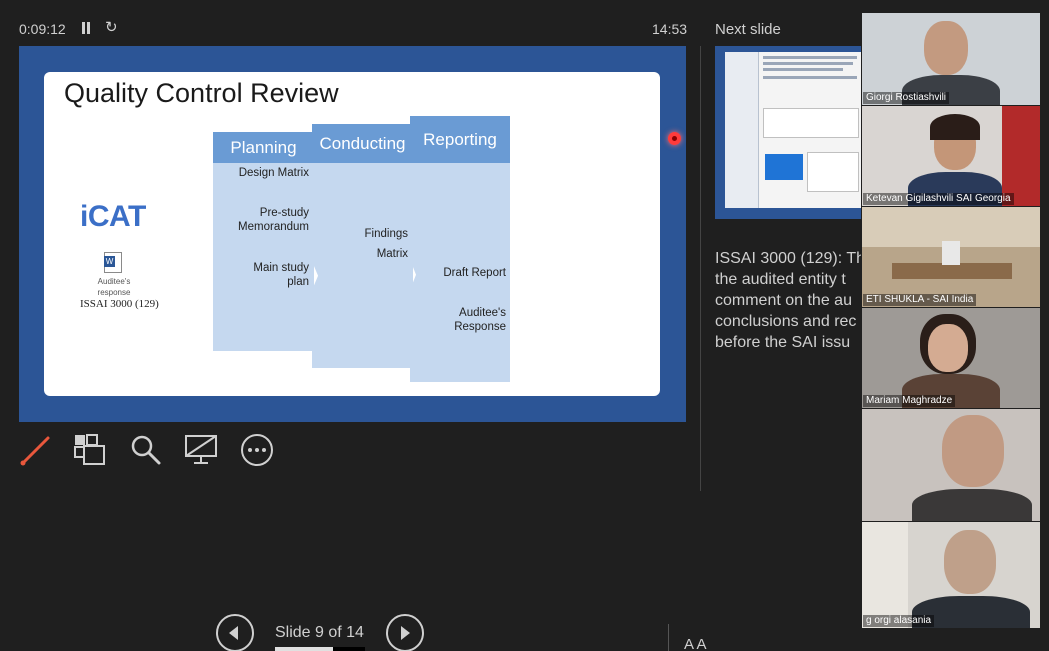 This screenshot has width=1049, height=651. What do you see at coordinates (783, 342) in the screenshot?
I see `notes-line: before the SAI issu` at bounding box center [783, 342].